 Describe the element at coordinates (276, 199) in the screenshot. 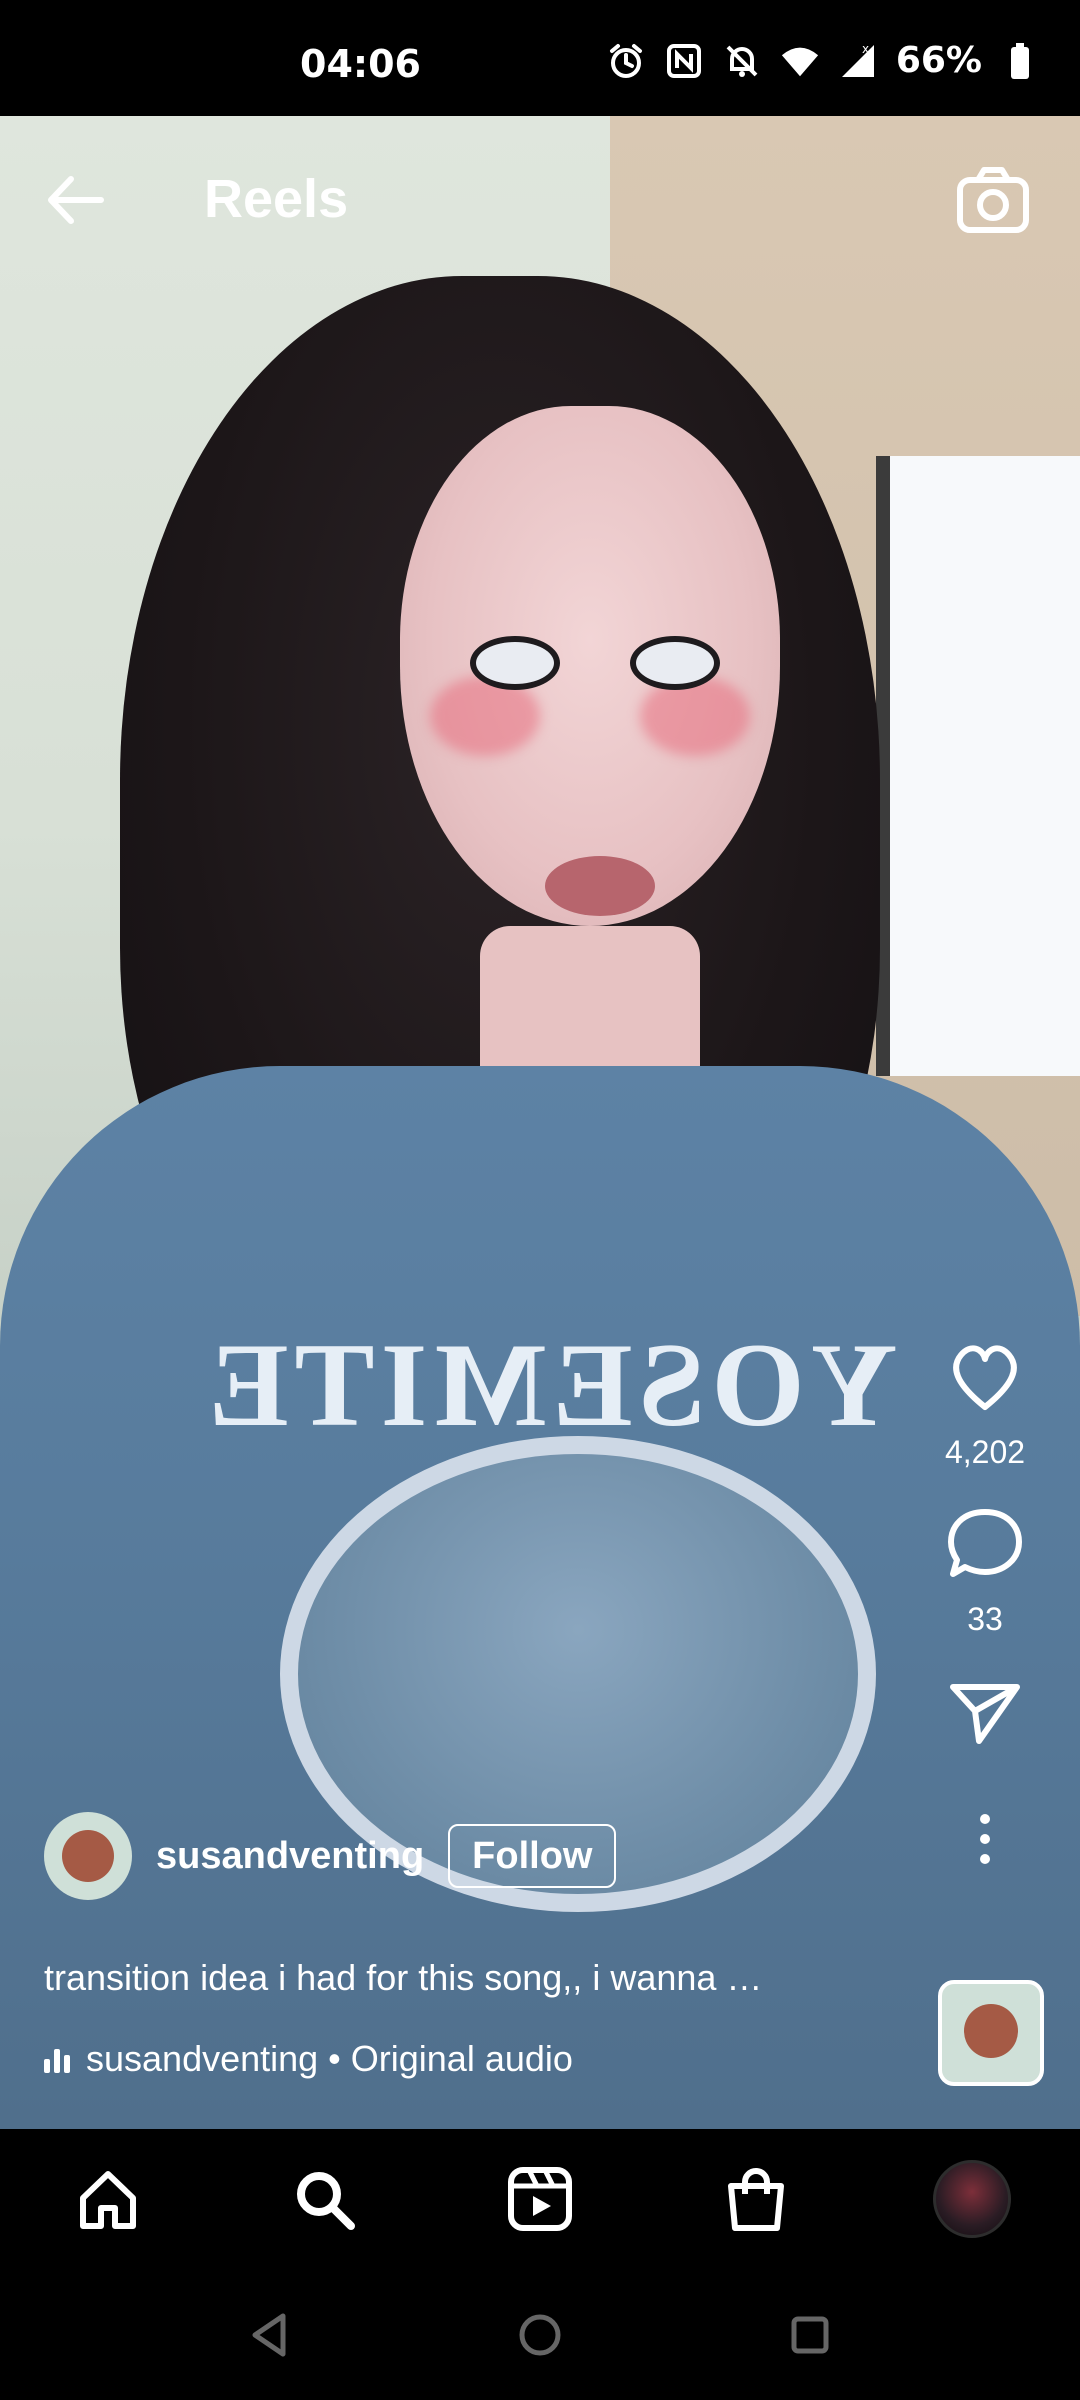

I see `page-title: Reels` at that location.